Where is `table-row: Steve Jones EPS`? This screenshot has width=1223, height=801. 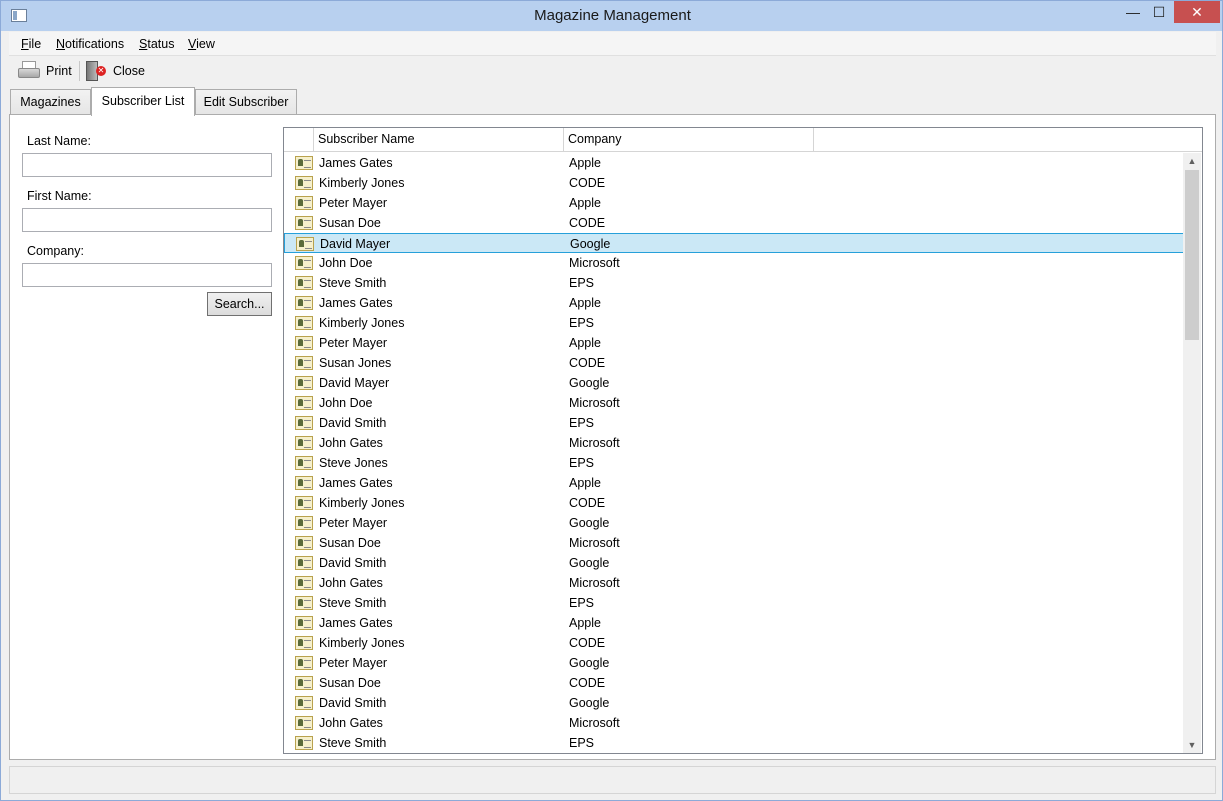 table-row: Steve Jones EPS is located at coordinates (734, 463).